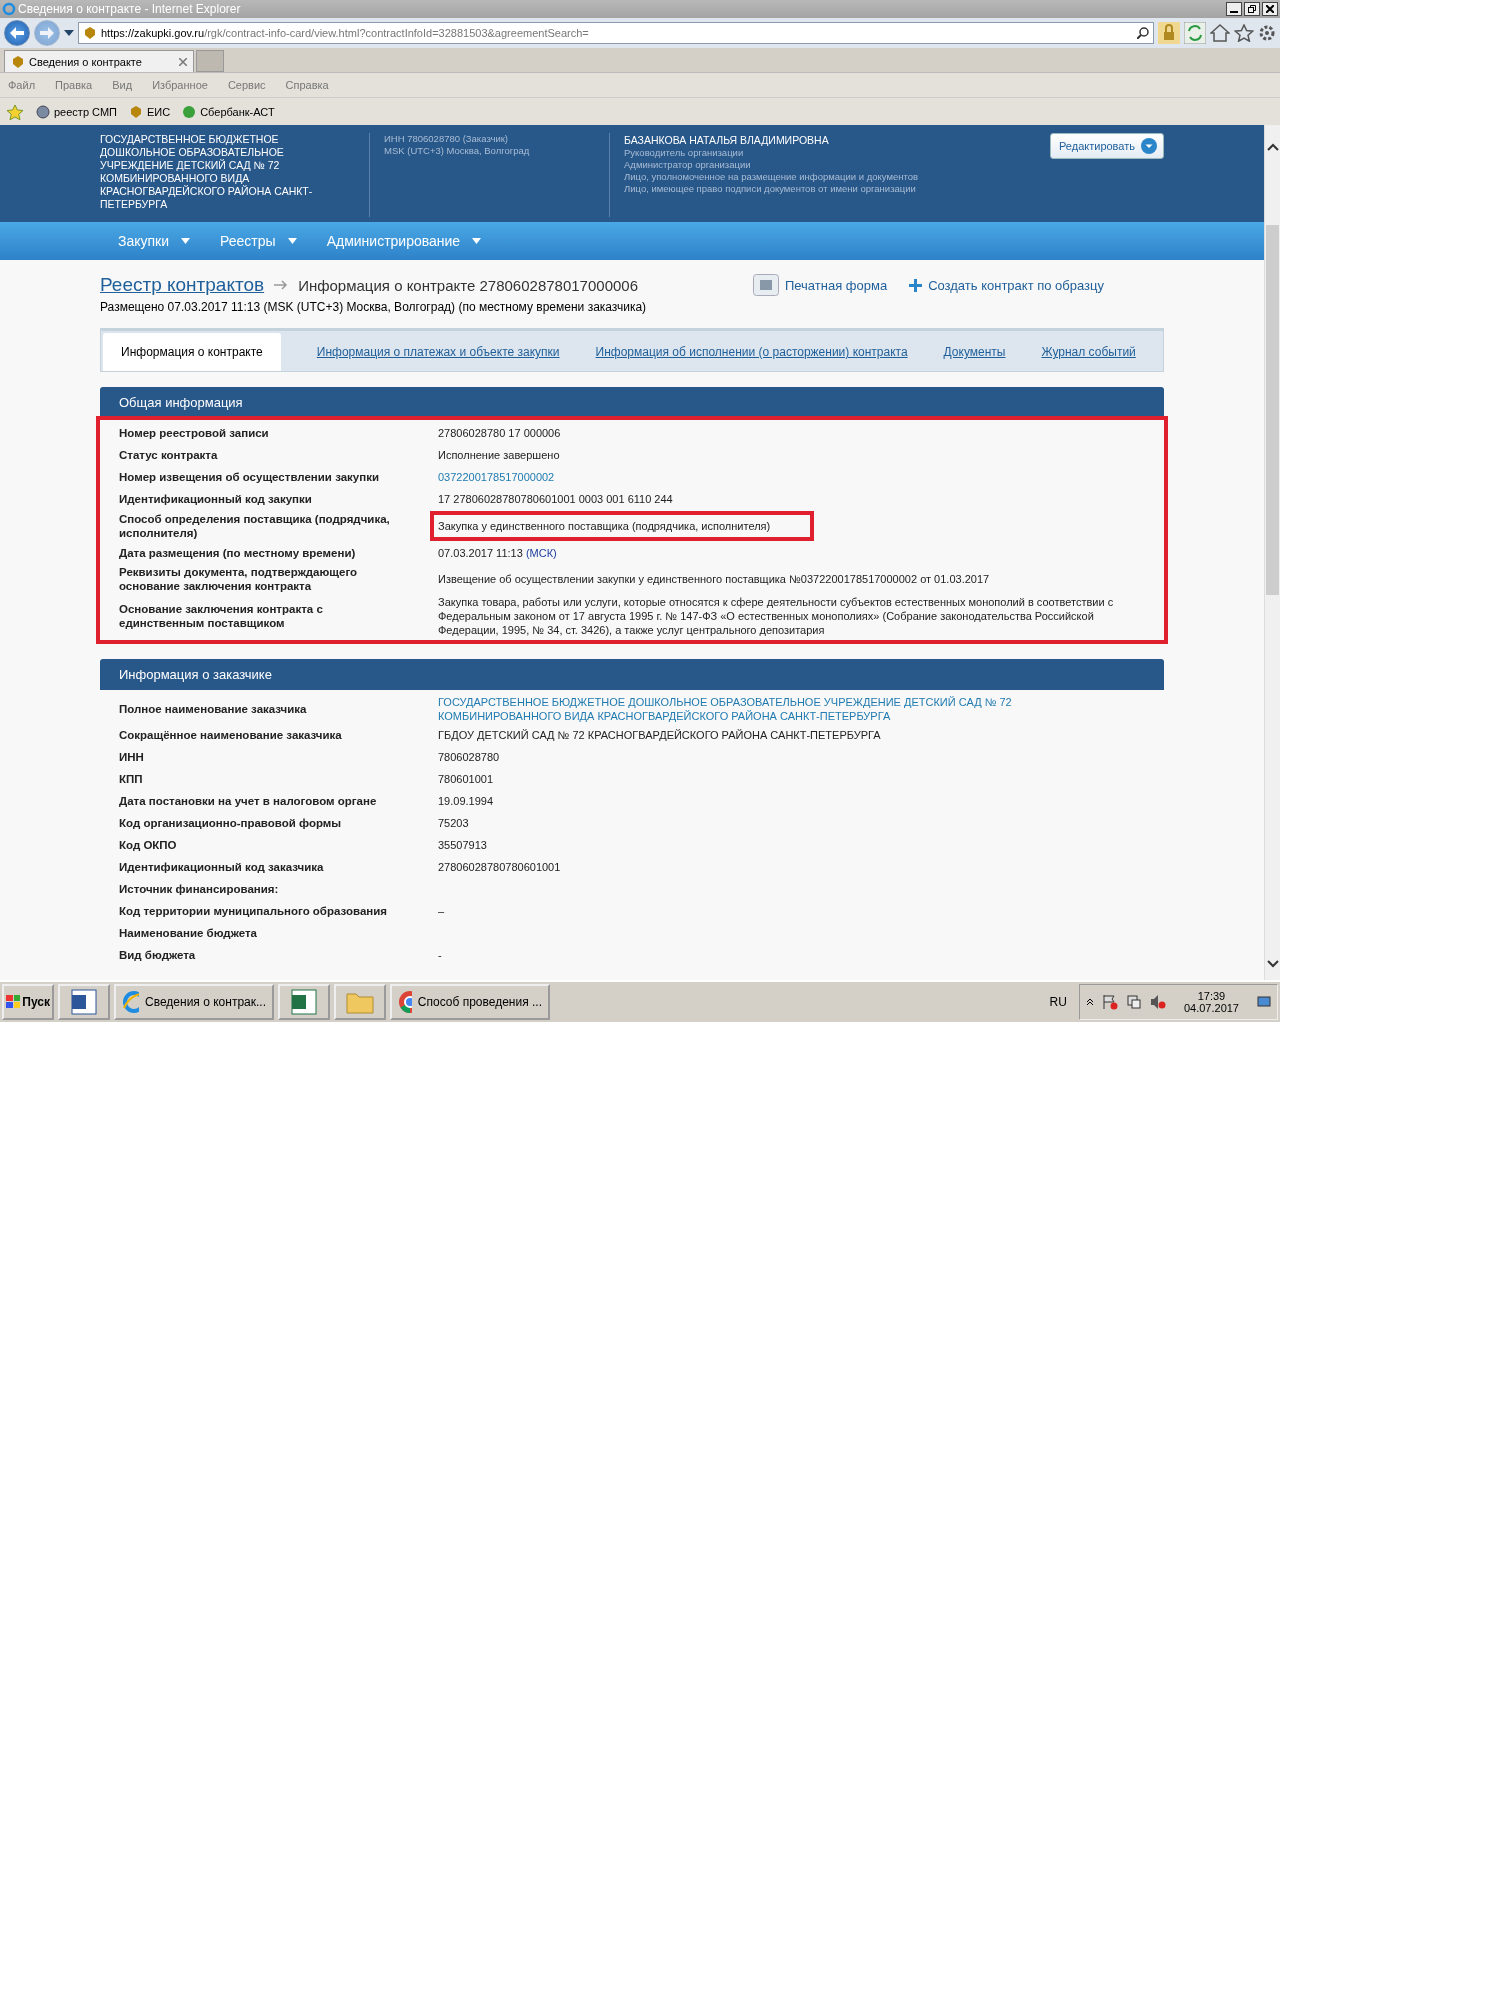  Describe the element at coordinates (221, 616) in the screenshot. I see `field-label: Основание заключения контракта с единственным поставщиком` at that location.